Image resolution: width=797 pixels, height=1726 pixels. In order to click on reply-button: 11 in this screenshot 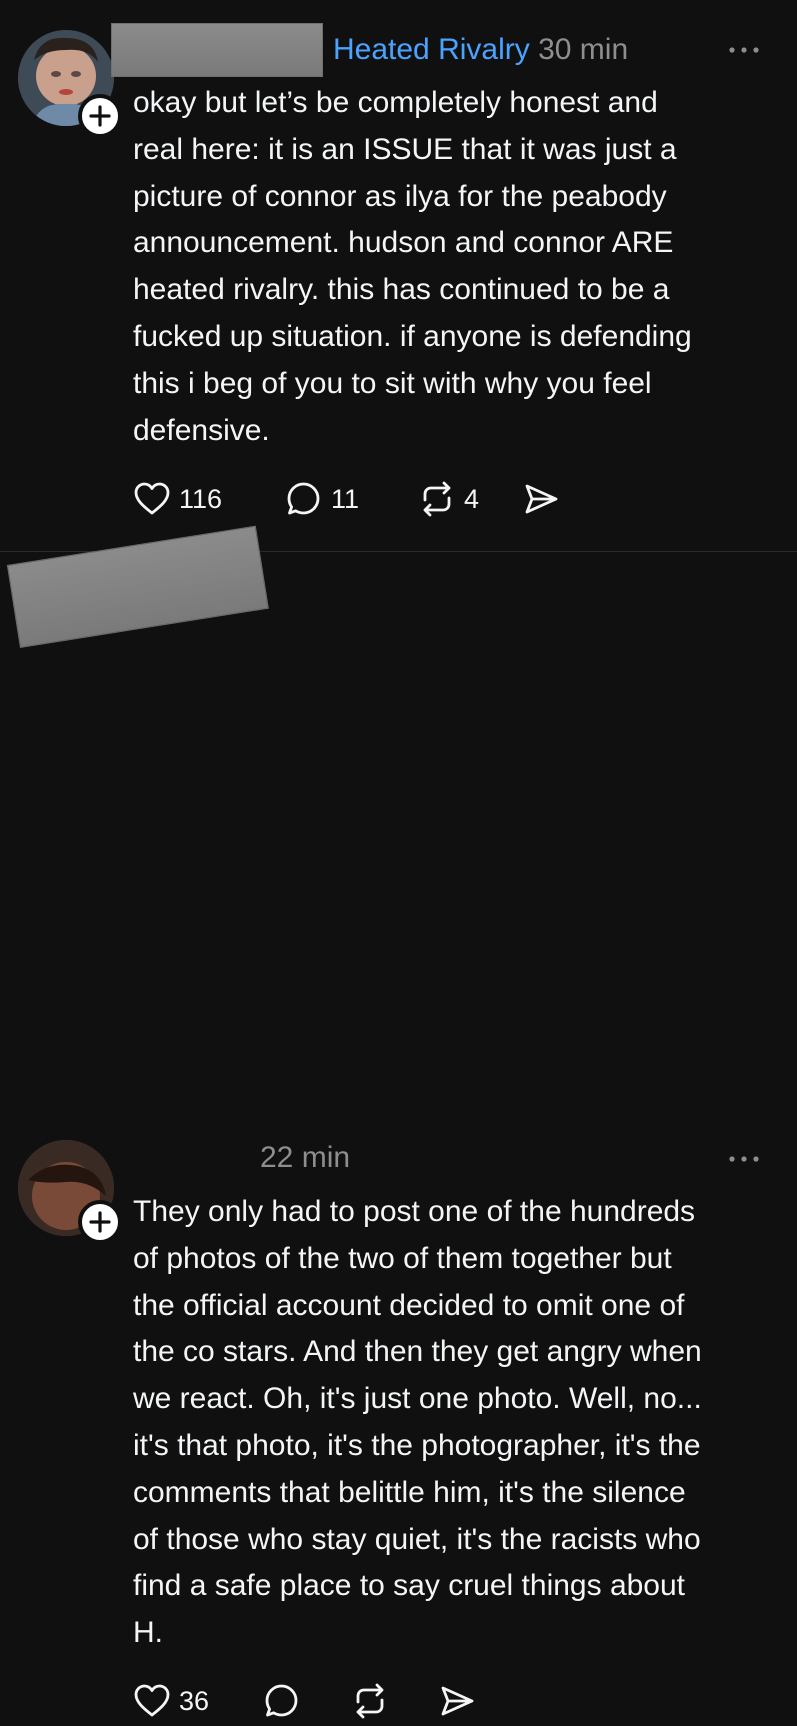, I will do `click(351, 499)`.